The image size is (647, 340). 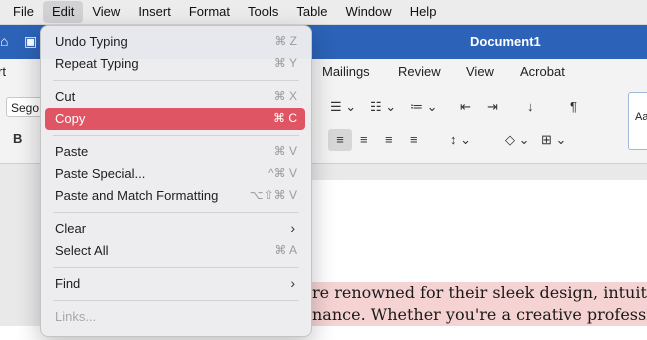 What do you see at coordinates (175, 284) in the screenshot?
I see `menu-item-find: Find ›` at bounding box center [175, 284].